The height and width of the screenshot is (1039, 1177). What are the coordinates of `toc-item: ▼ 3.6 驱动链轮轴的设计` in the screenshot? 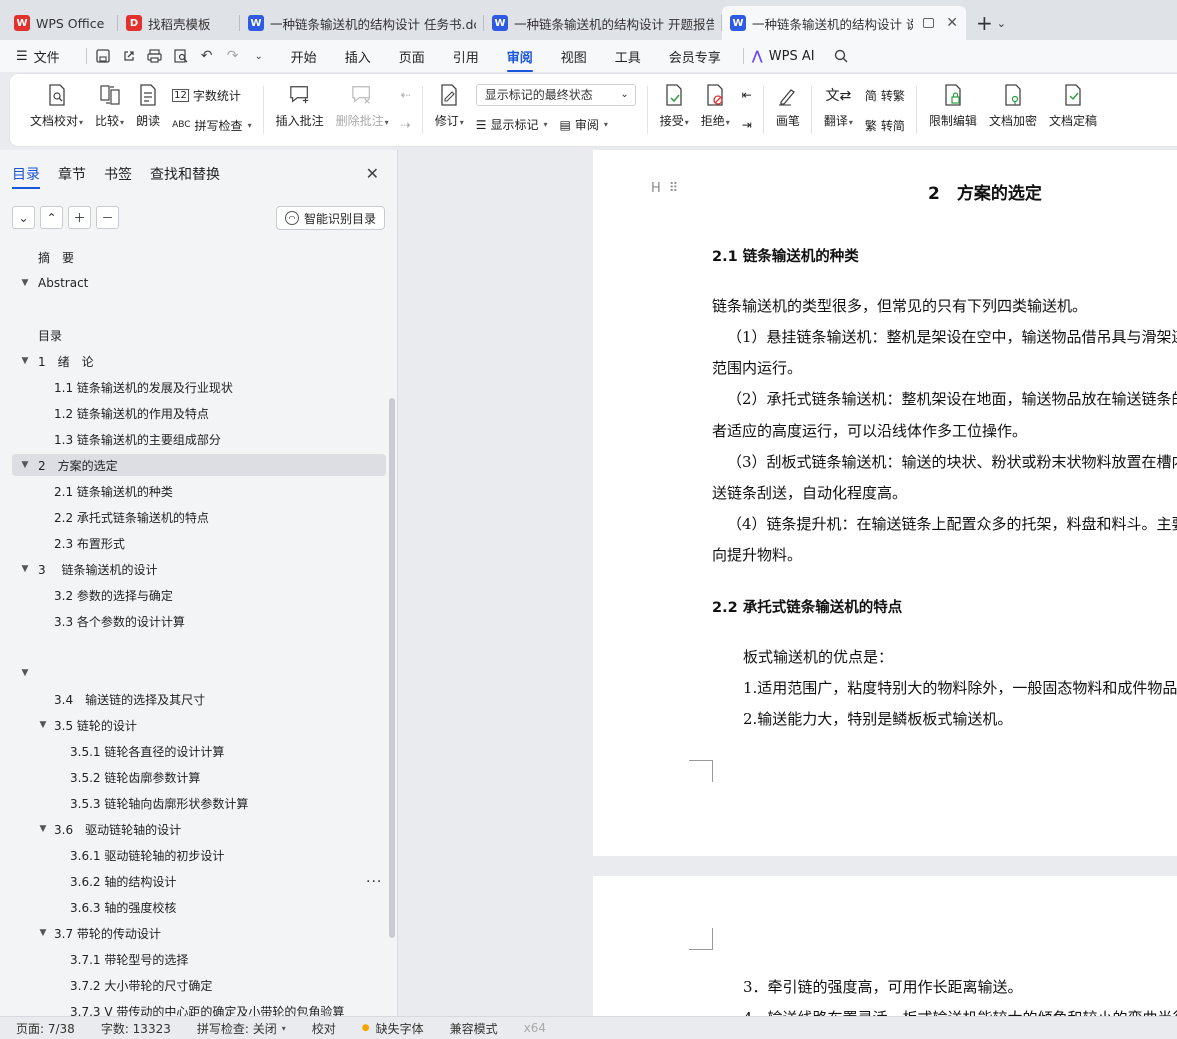 It's located at (199, 829).